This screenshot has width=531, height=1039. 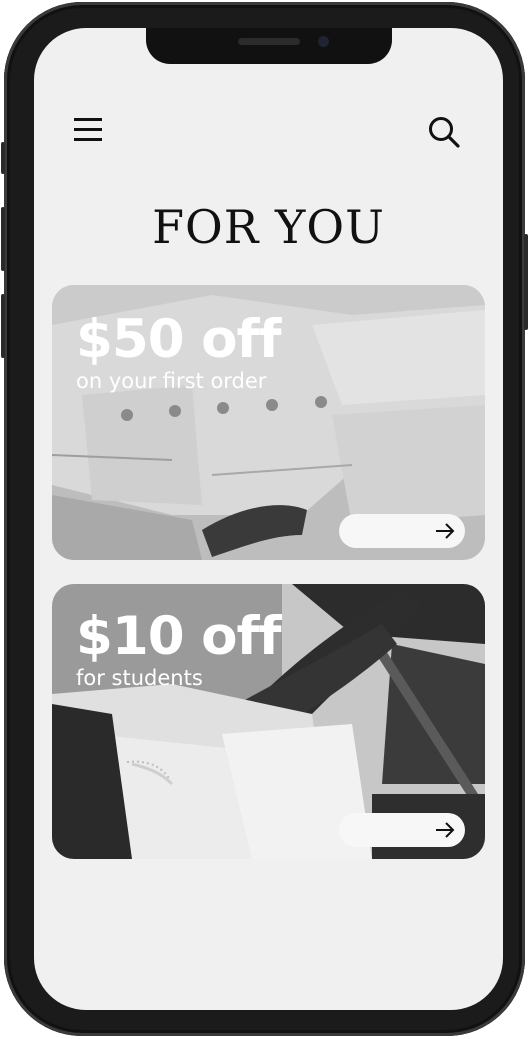 I want to click on speaker-grille, so click(x=269, y=41).